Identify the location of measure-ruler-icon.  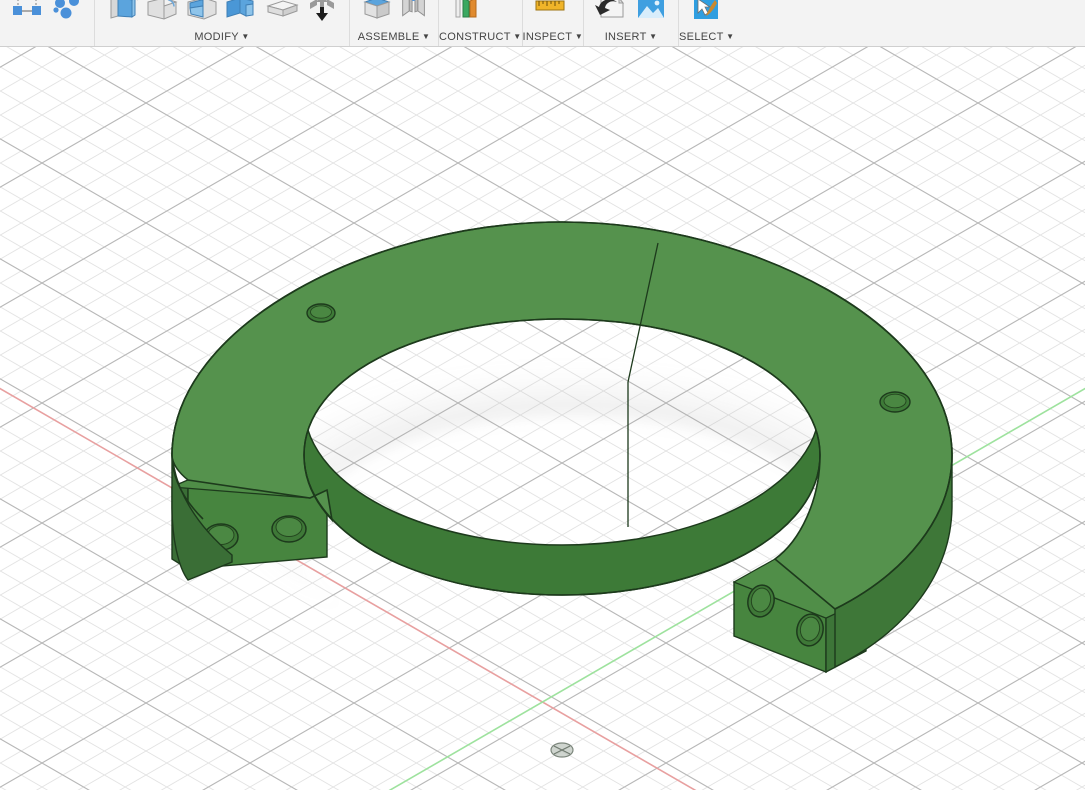
(550, 12).